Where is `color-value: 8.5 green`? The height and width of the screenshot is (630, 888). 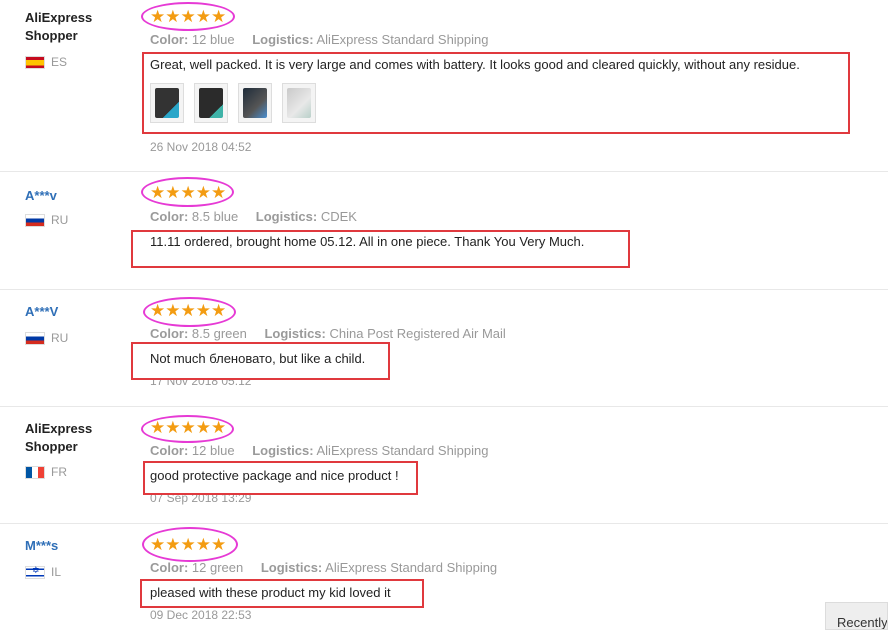
color-value: 8.5 green is located at coordinates (219, 333).